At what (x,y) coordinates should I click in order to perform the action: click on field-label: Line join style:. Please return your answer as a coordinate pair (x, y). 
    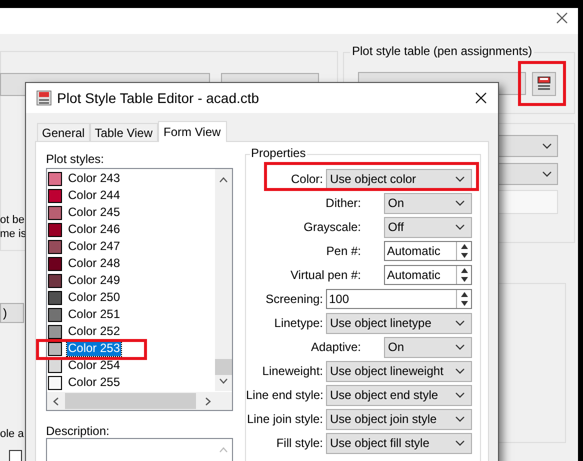
    Looking at the image, I should click on (284, 419).